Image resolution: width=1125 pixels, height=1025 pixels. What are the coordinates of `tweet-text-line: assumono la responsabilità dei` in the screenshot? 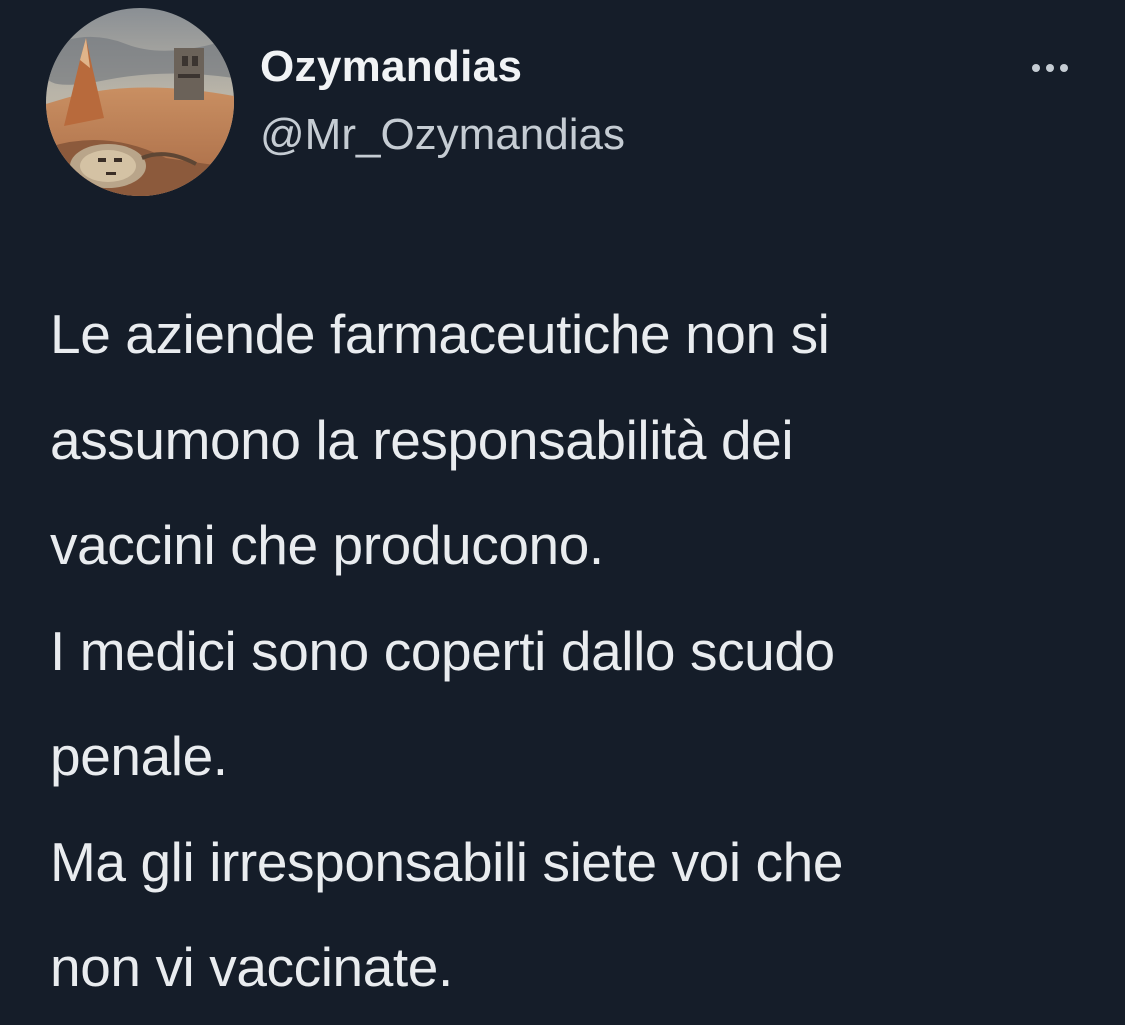 It's located at (422, 439).